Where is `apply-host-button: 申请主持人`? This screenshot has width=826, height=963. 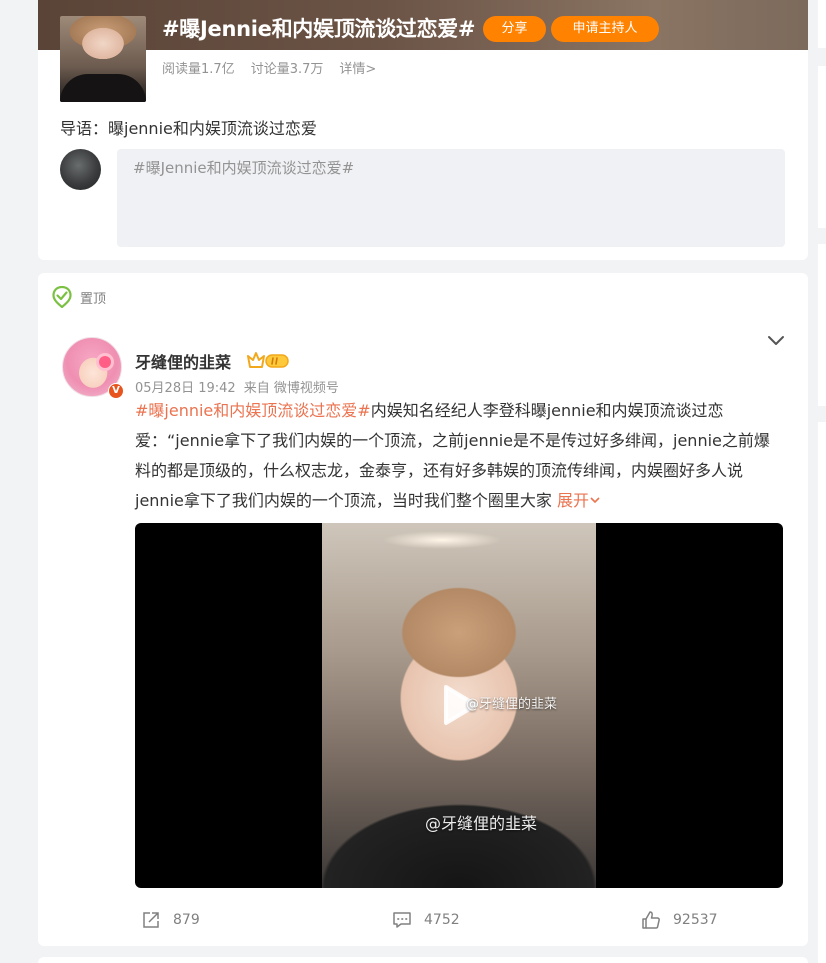
apply-host-button: 申请主持人 is located at coordinates (605, 29).